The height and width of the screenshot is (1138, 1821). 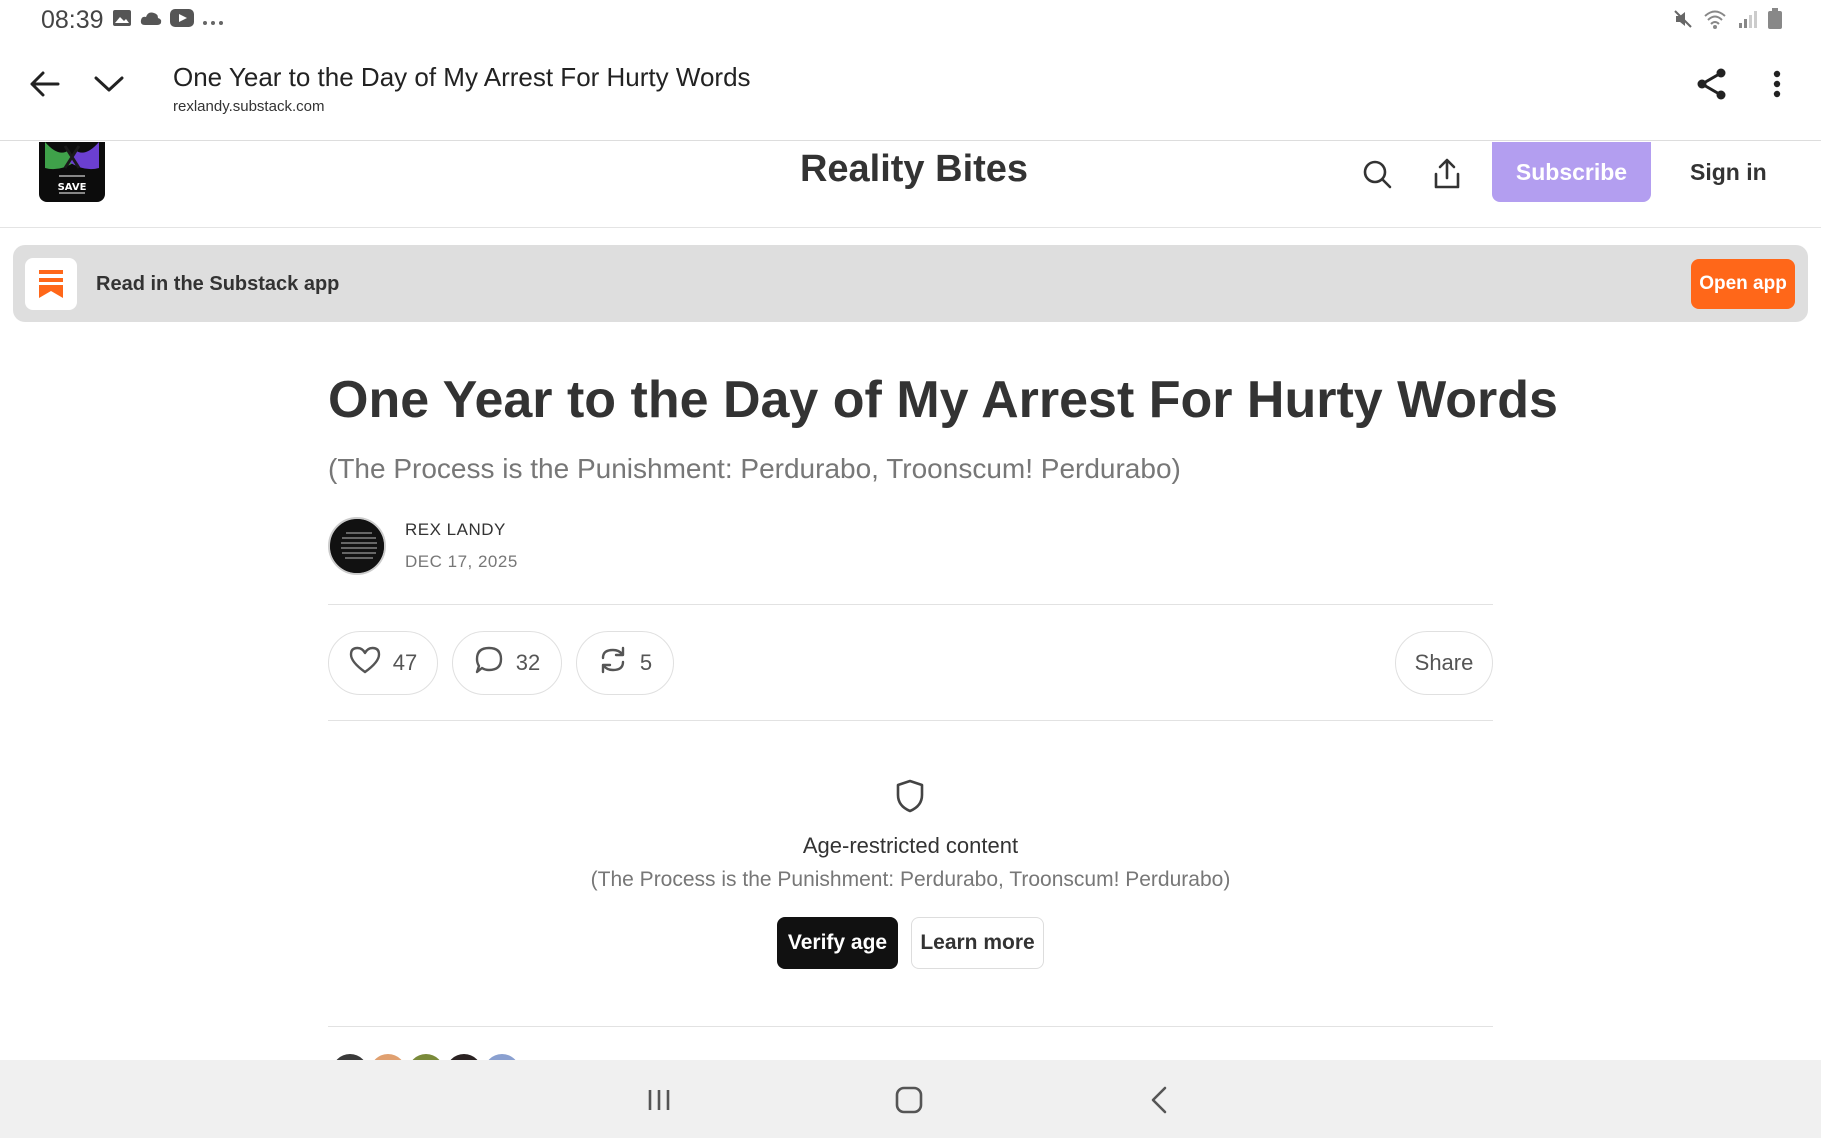 I want to click on subscribe-button: Subscribe, so click(x=1571, y=172).